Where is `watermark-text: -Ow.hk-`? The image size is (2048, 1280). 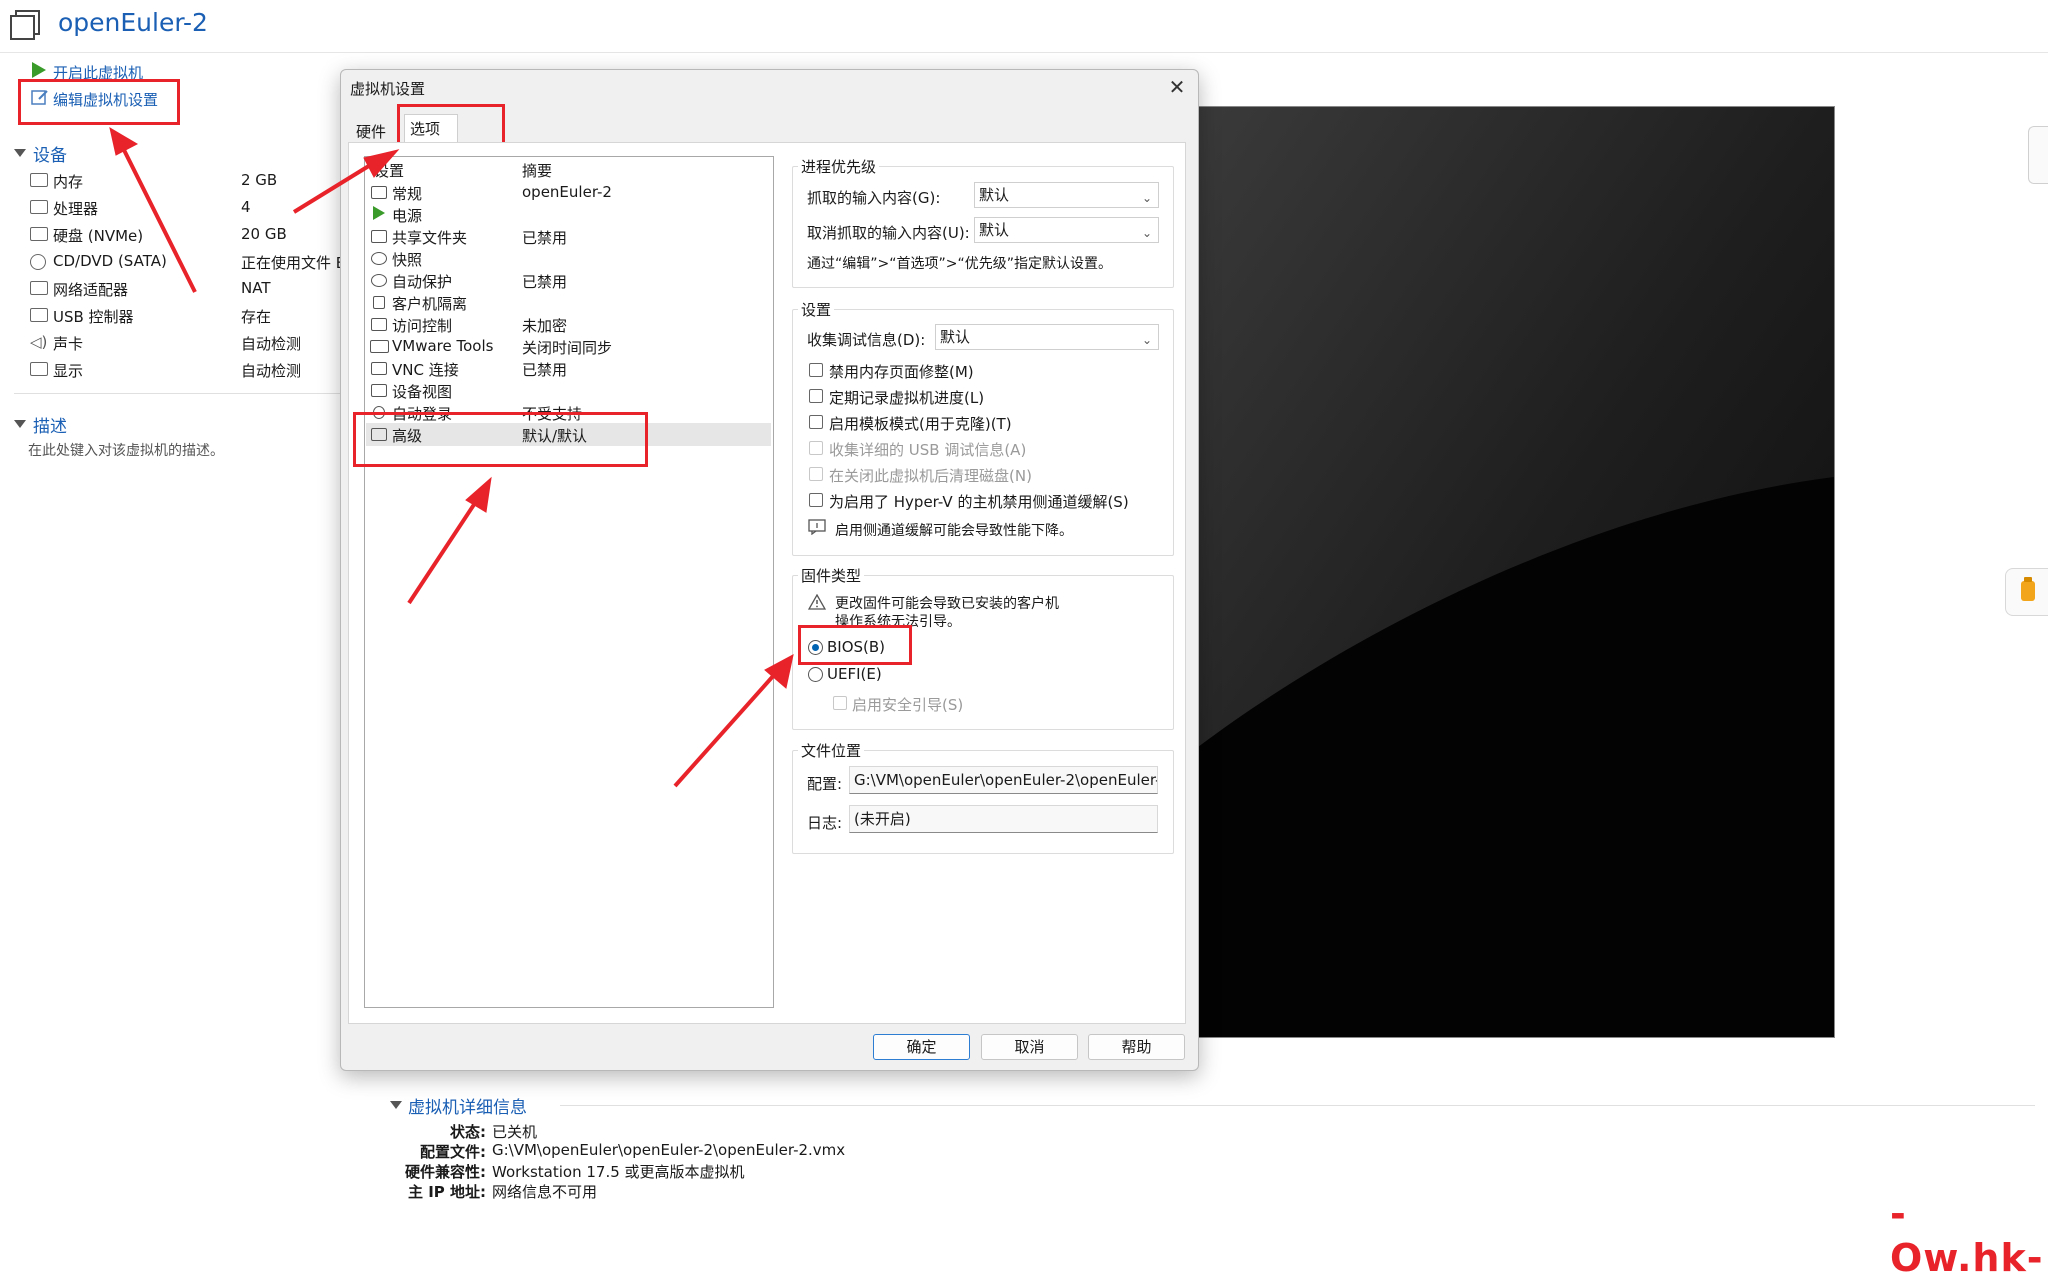
watermark-text: -Ow.hk- is located at coordinates (1967, 1236).